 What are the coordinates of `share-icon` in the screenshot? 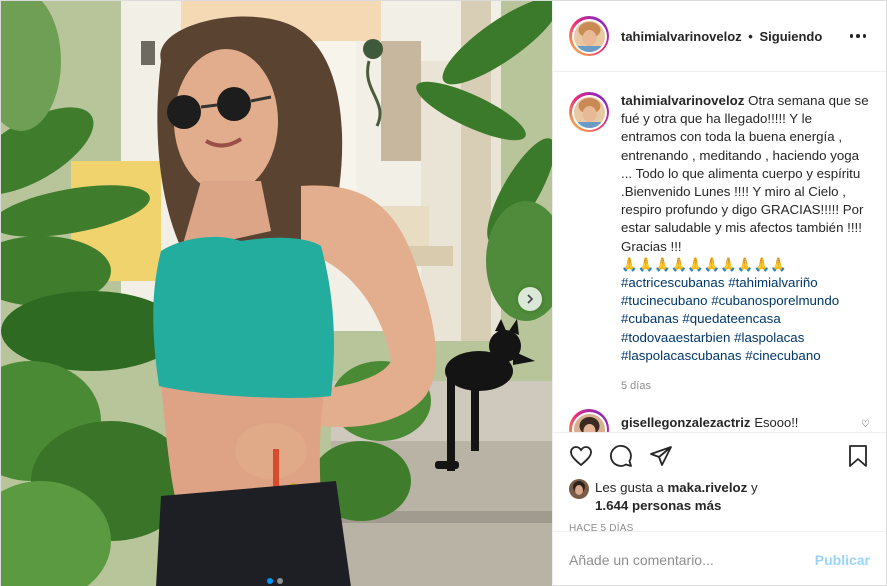 It's located at (661, 456).